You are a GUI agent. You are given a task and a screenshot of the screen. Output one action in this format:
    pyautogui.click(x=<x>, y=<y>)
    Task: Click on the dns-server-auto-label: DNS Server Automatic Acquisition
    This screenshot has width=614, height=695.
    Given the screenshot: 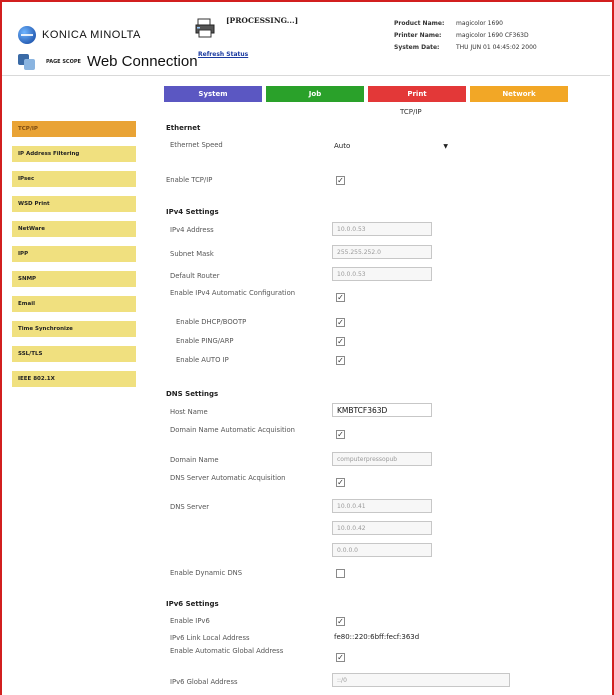 What is the action you would take?
    pyautogui.click(x=228, y=478)
    